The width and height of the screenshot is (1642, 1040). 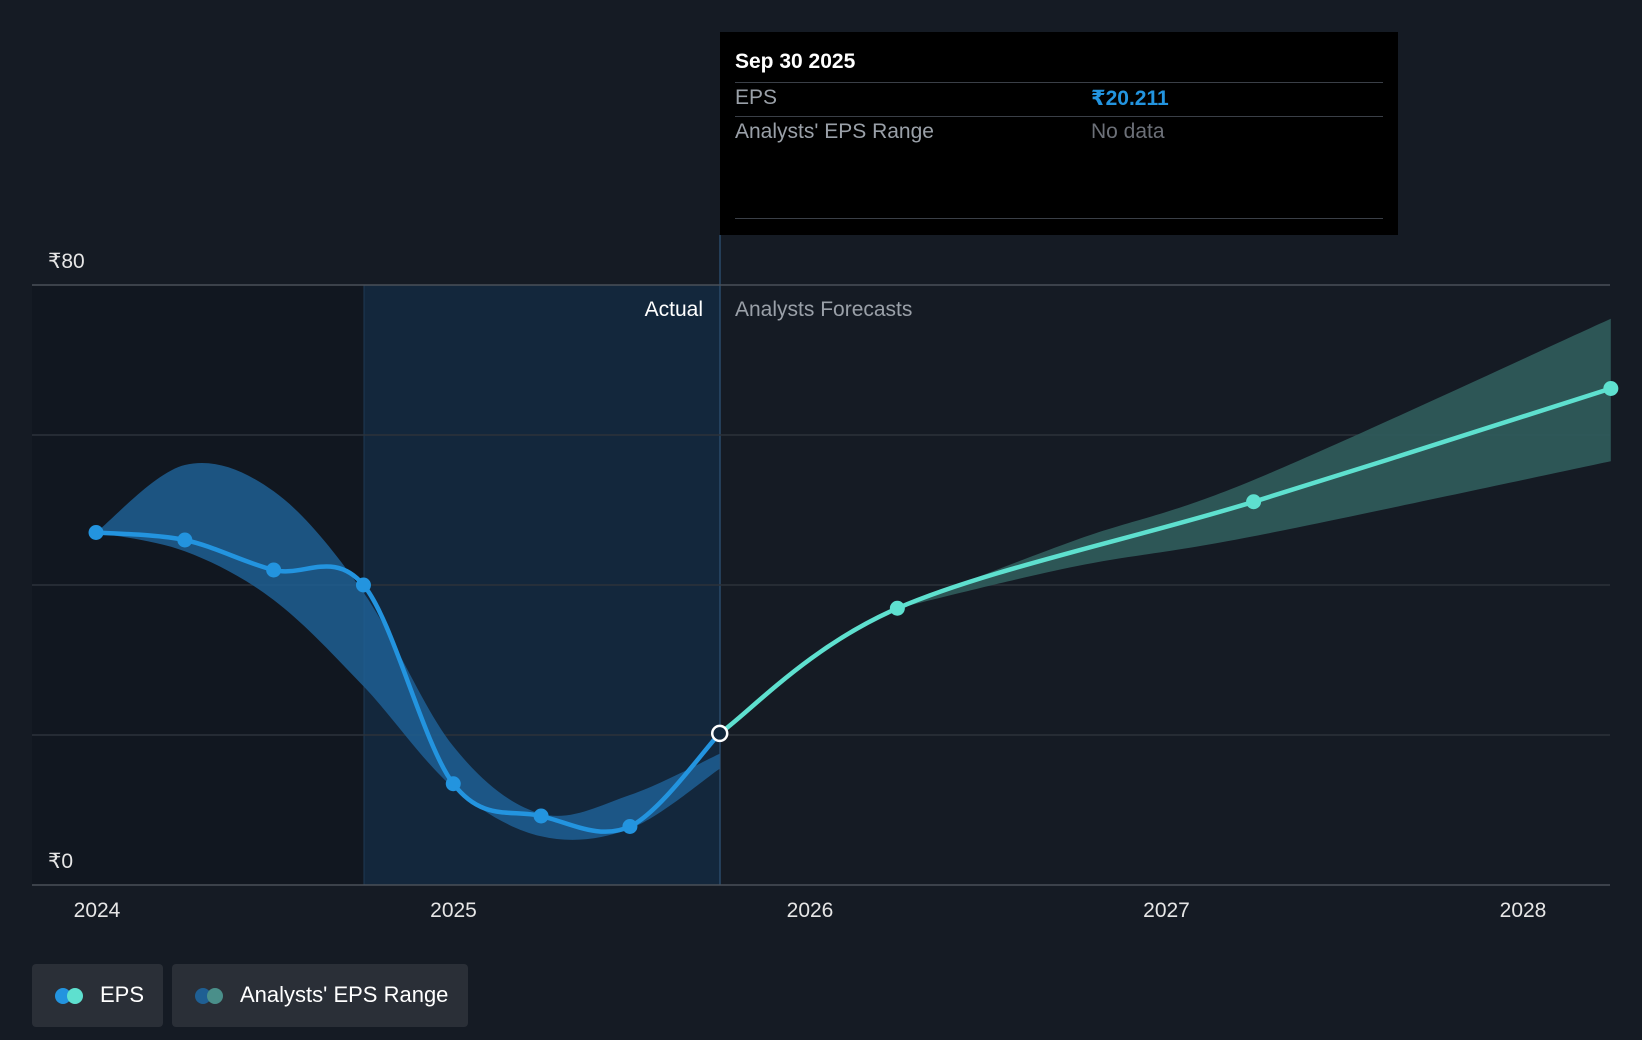 I want to click on legend-eps-button: EPS, so click(x=97, y=995).